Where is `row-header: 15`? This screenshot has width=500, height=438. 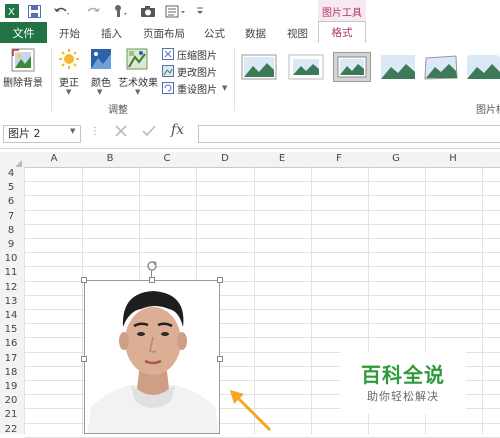 row-header: 15 is located at coordinates (11, 329).